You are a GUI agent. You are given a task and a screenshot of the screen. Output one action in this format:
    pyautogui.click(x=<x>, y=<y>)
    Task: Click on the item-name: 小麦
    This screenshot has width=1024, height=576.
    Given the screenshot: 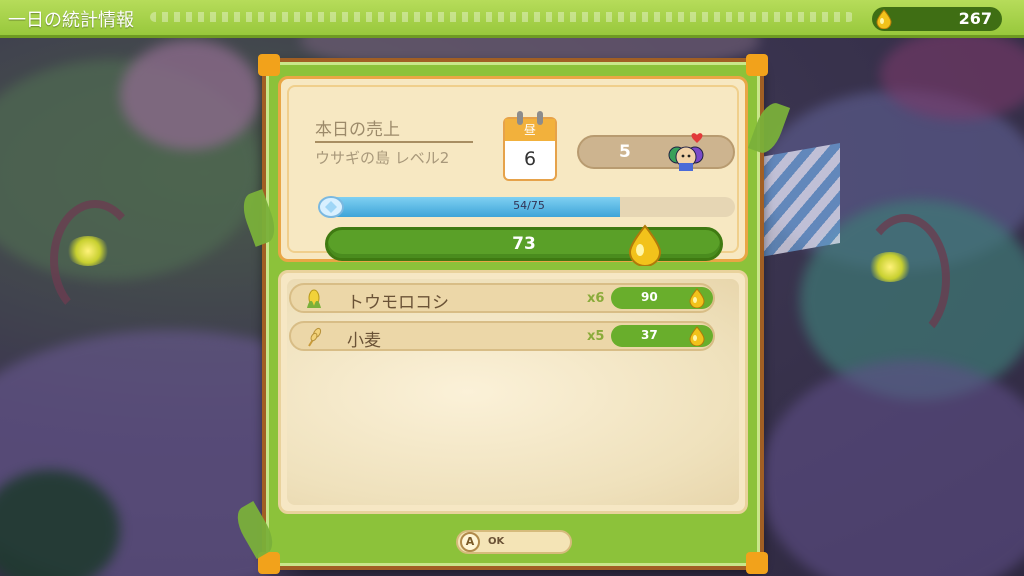 What is the action you would take?
    pyautogui.click(x=364, y=341)
    